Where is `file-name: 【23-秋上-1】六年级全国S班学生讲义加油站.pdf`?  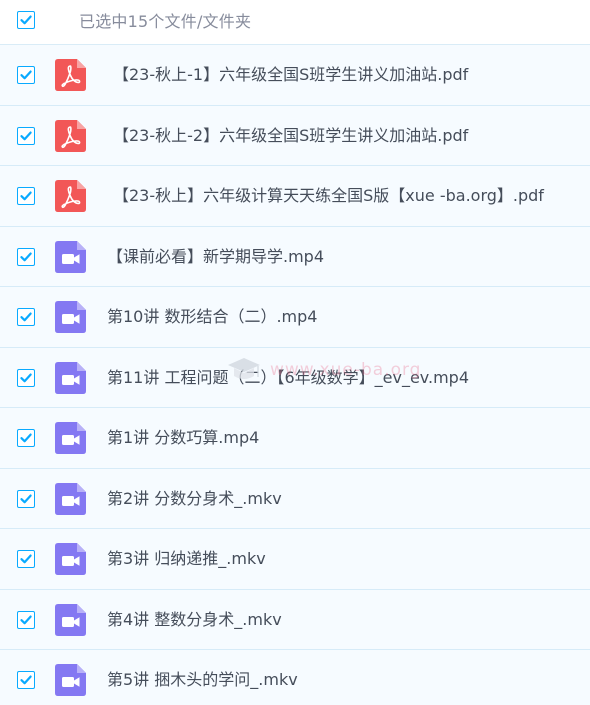 file-name: 【23-秋上-1】六年级全国S班学生讲义加油站.pdf is located at coordinates (290, 75).